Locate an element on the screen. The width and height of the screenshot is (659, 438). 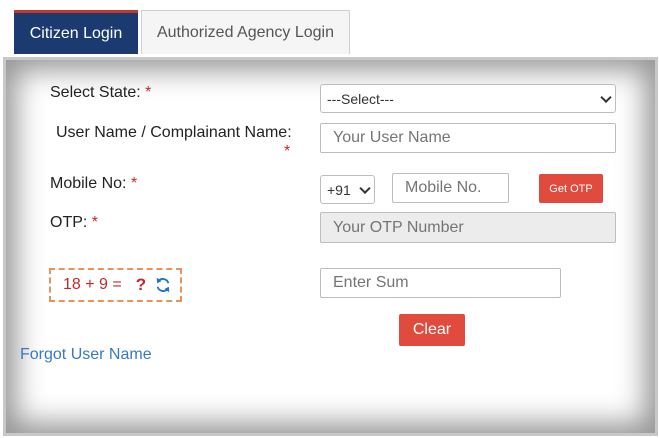
country-code-value: +91 is located at coordinates (339, 189).